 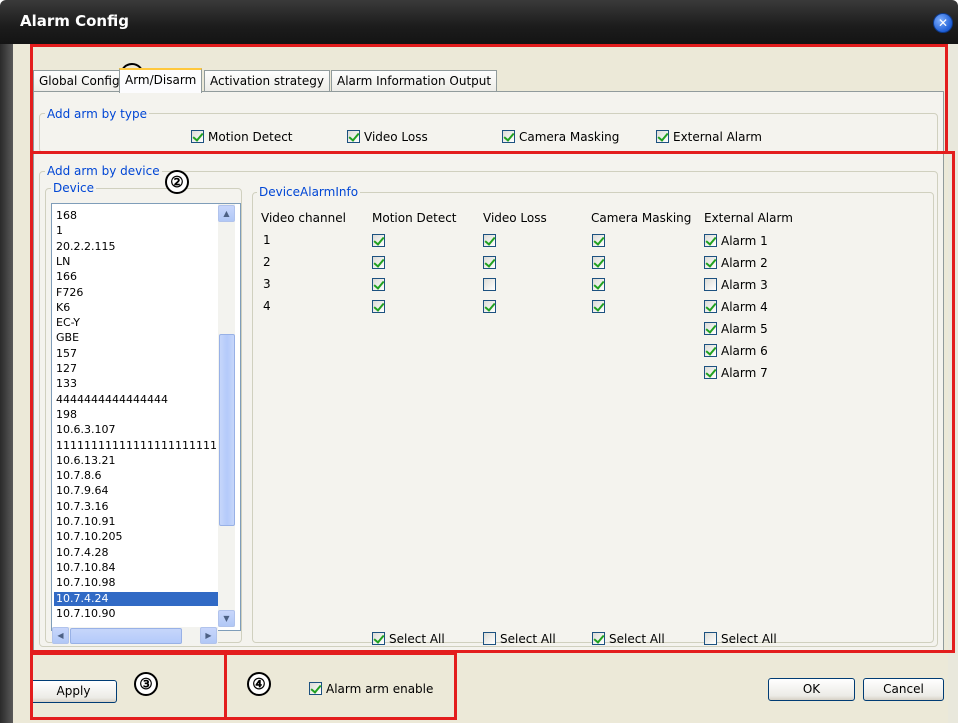 What do you see at coordinates (177, 182) in the screenshot?
I see `annotation-marker-2: ②` at bounding box center [177, 182].